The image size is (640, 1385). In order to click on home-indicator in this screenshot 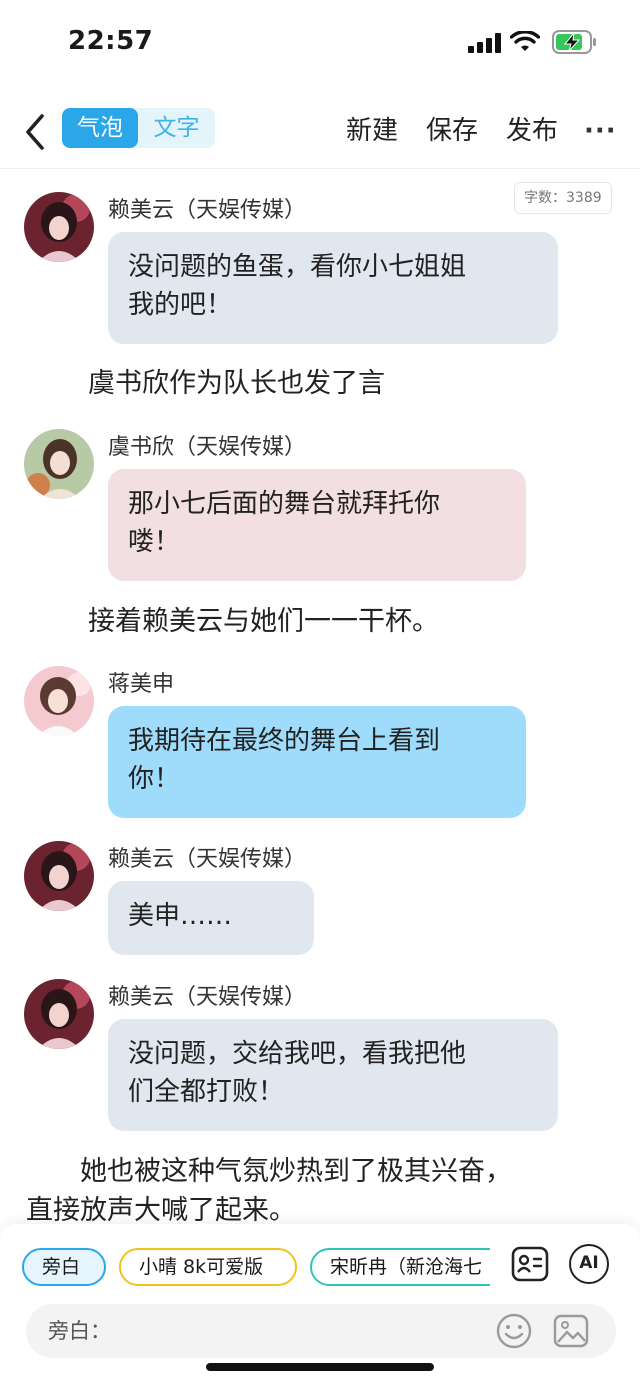, I will do `click(320, 1367)`.